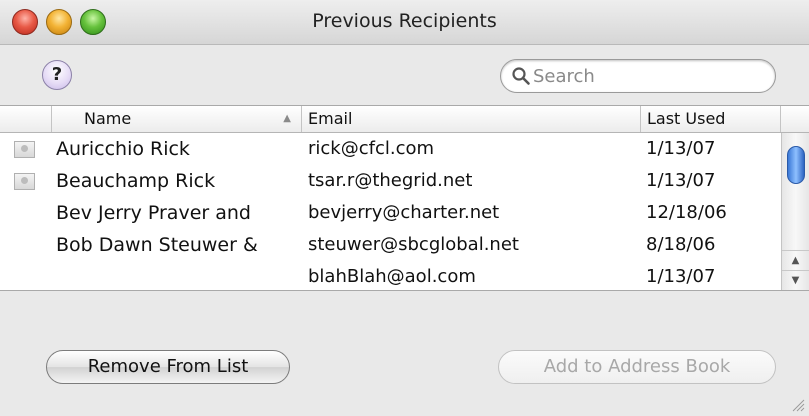 This screenshot has width=809, height=416. What do you see at coordinates (637, 367) in the screenshot?
I see `add-to-address-book-button: Add to Address Book` at bounding box center [637, 367].